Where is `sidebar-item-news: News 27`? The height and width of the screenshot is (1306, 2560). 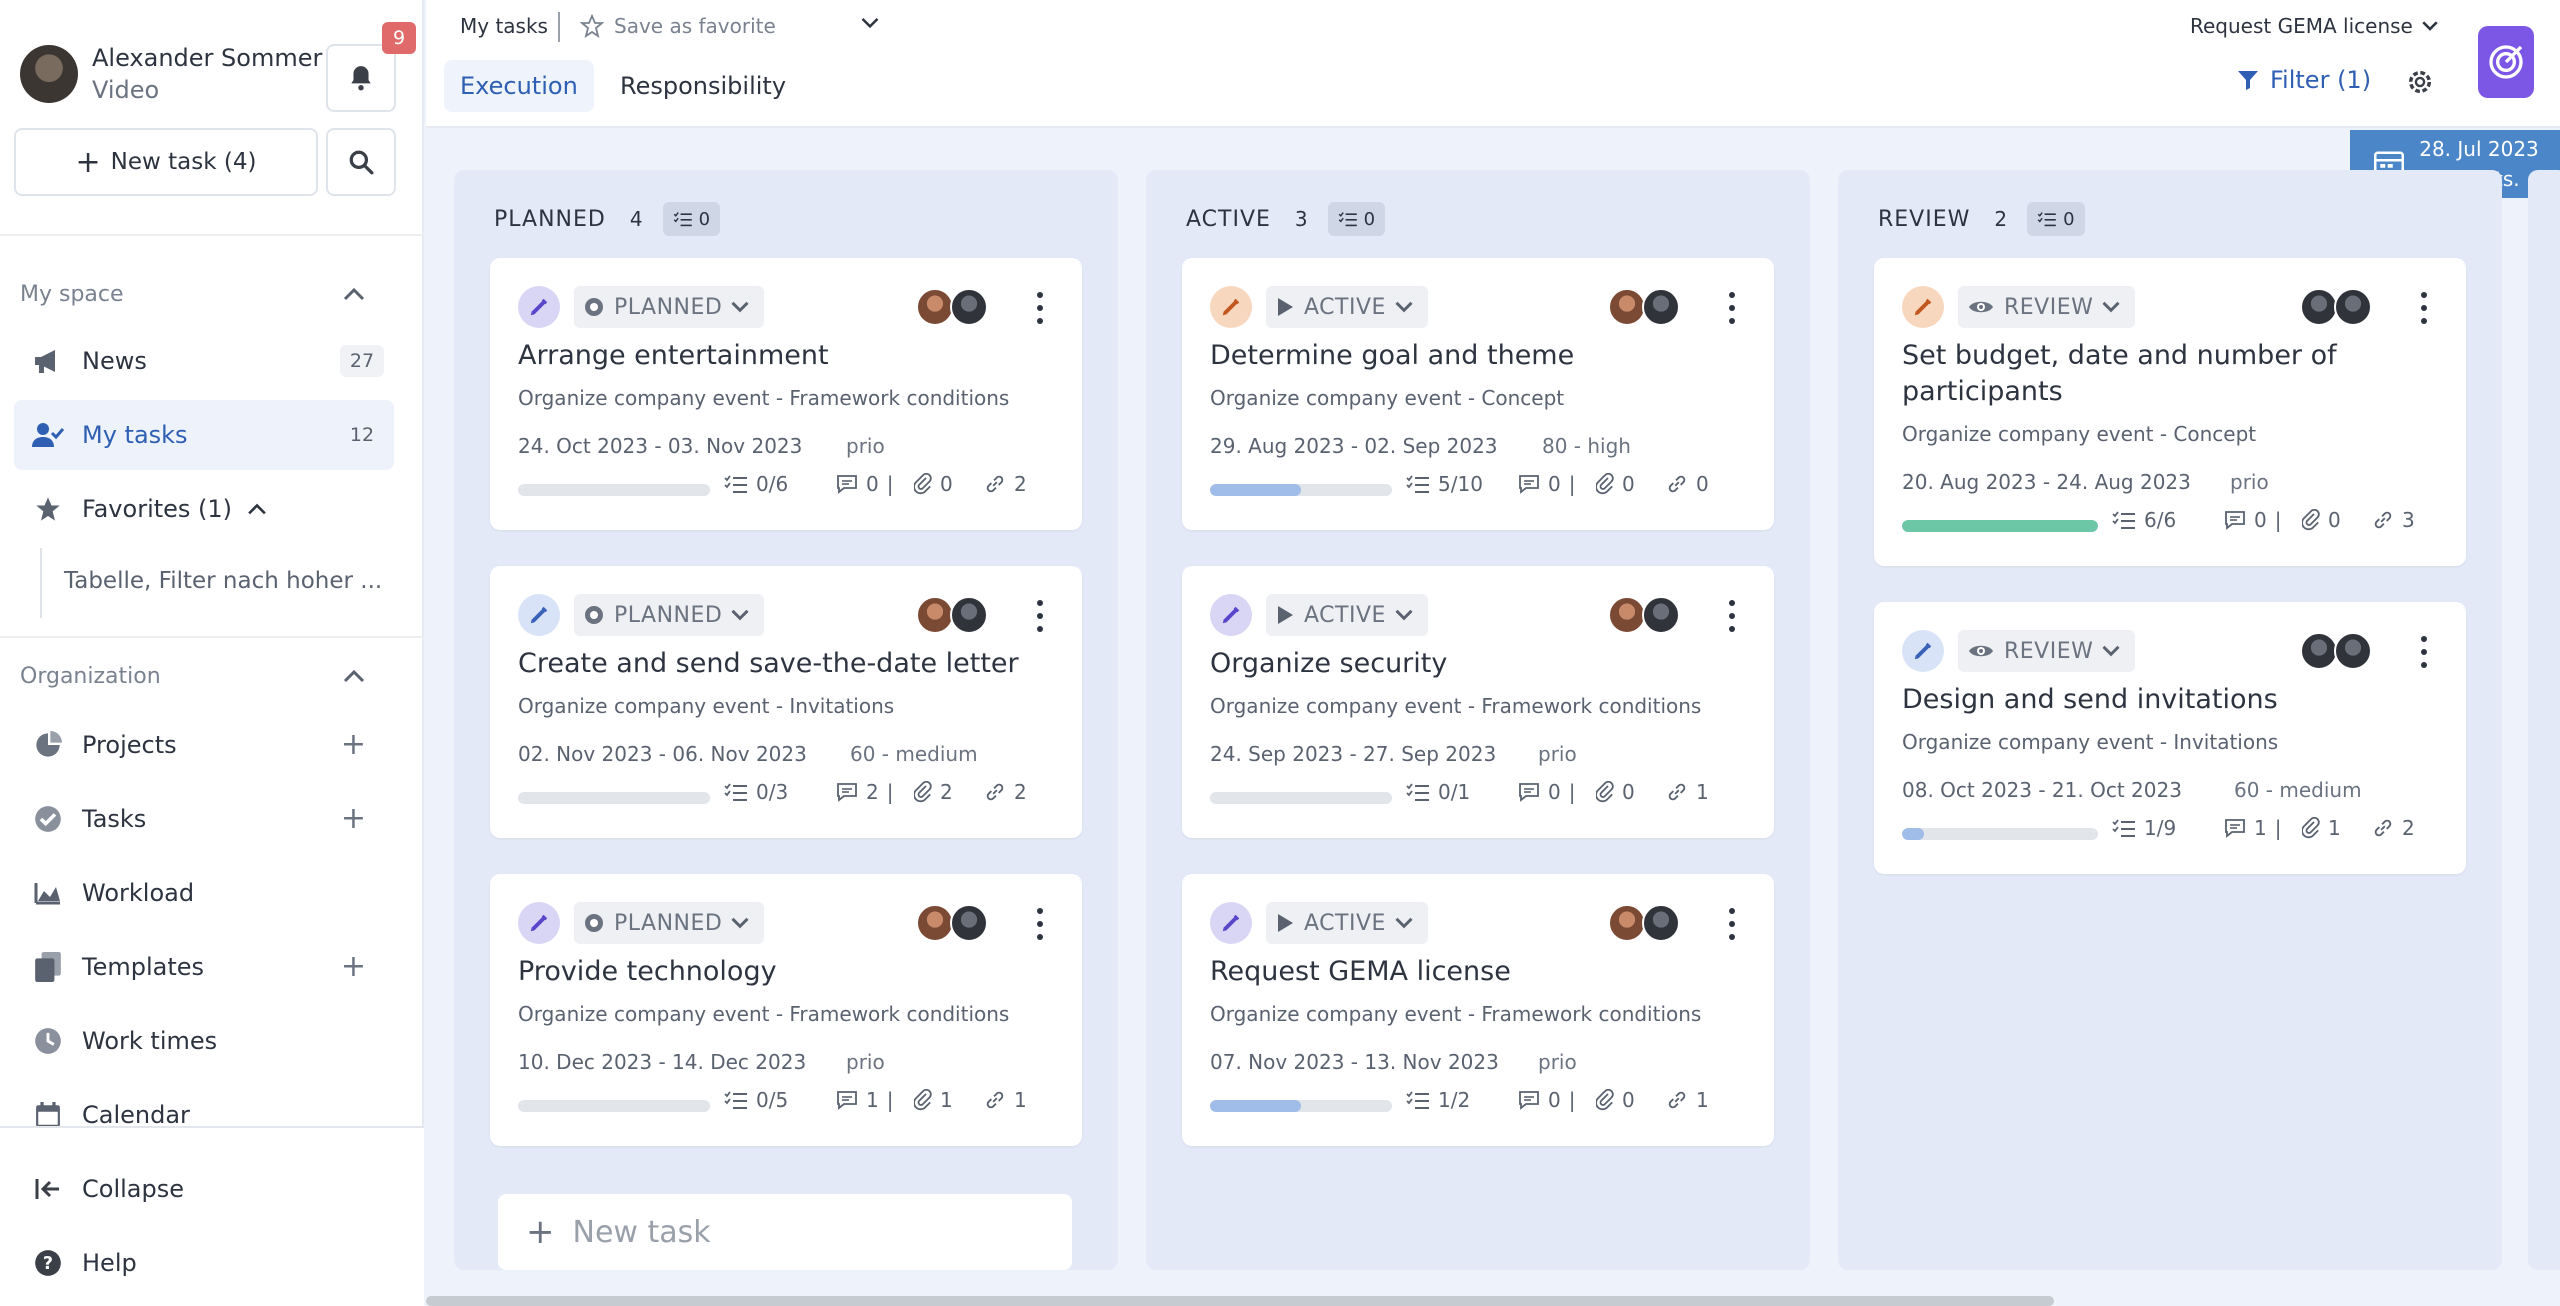
sidebar-item-news: News 27 is located at coordinates (204, 361).